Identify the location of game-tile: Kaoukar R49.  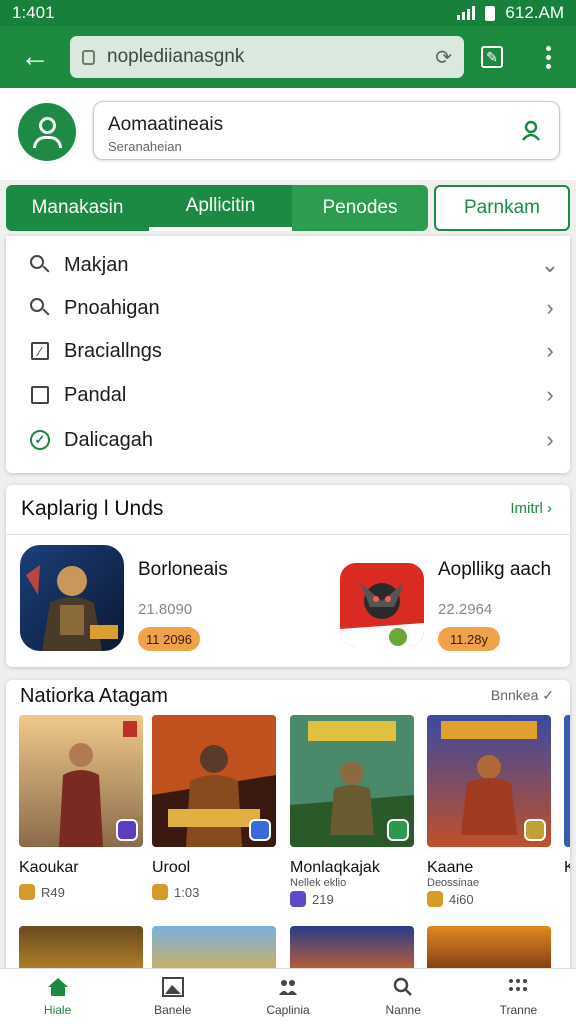
(81, 807).